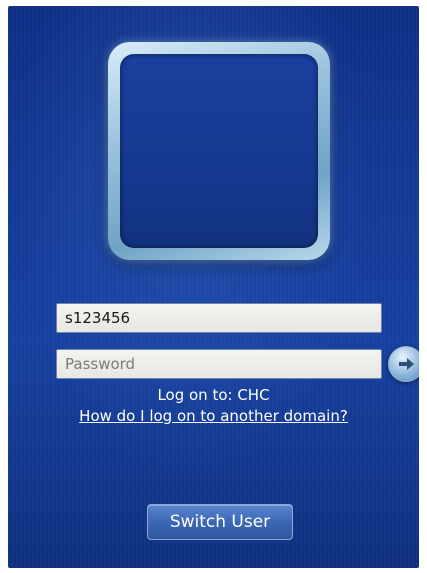 This screenshot has width=427, height=573. Describe the element at coordinates (220, 522) in the screenshot. I see `switch-user-button: Switch User` at that location.